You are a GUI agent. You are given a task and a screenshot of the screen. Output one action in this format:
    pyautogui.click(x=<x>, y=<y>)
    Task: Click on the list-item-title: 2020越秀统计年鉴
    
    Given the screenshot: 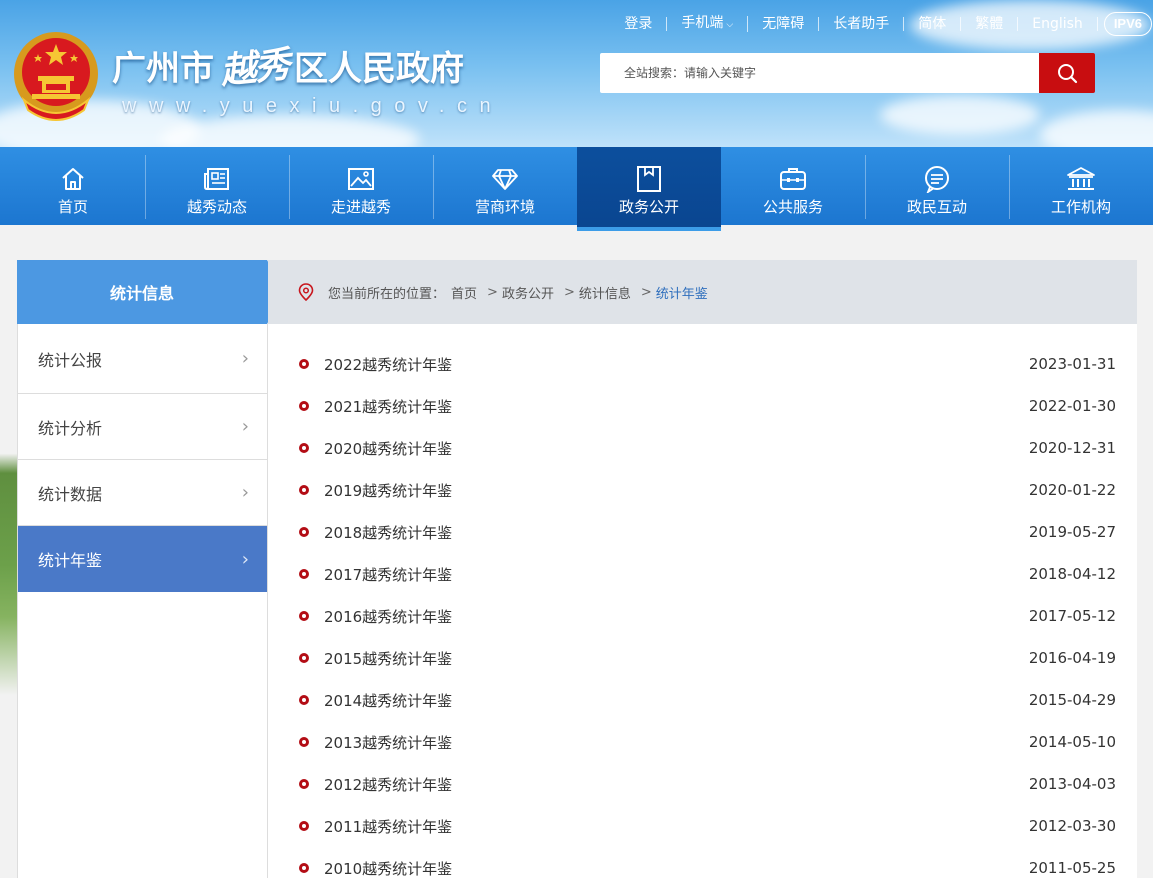 What is the action you would take?
    pyautogui.click(x=388, y=448)
    